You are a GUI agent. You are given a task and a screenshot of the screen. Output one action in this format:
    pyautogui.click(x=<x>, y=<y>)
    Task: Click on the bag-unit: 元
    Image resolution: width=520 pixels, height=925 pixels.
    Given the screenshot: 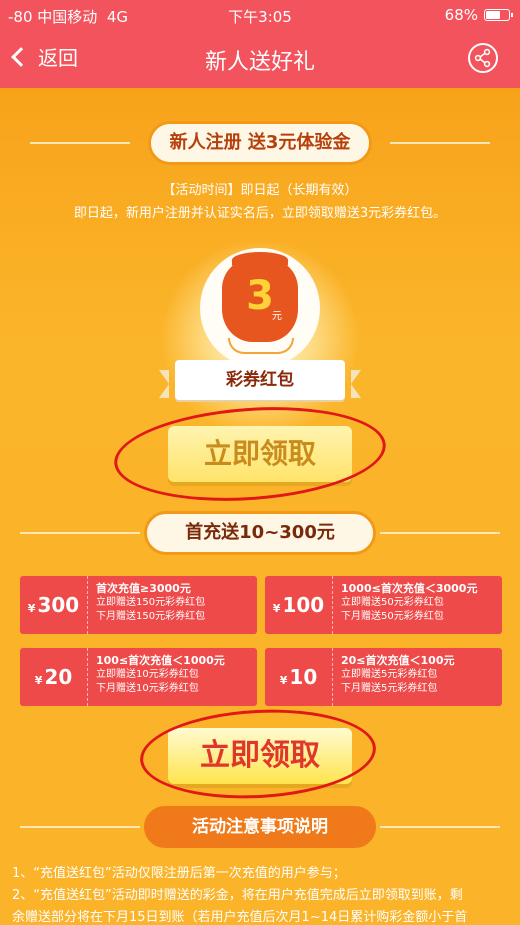 What is the action you would take?
    pyautogui.click(x=277, y=316)
    